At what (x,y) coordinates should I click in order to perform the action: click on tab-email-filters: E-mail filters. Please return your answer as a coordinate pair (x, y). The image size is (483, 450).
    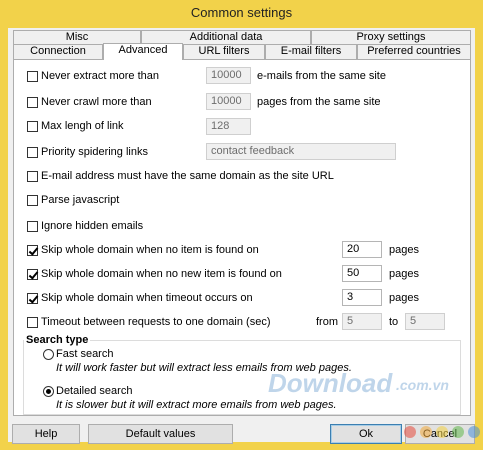
    Looking at the image, I should click on (311, 51).